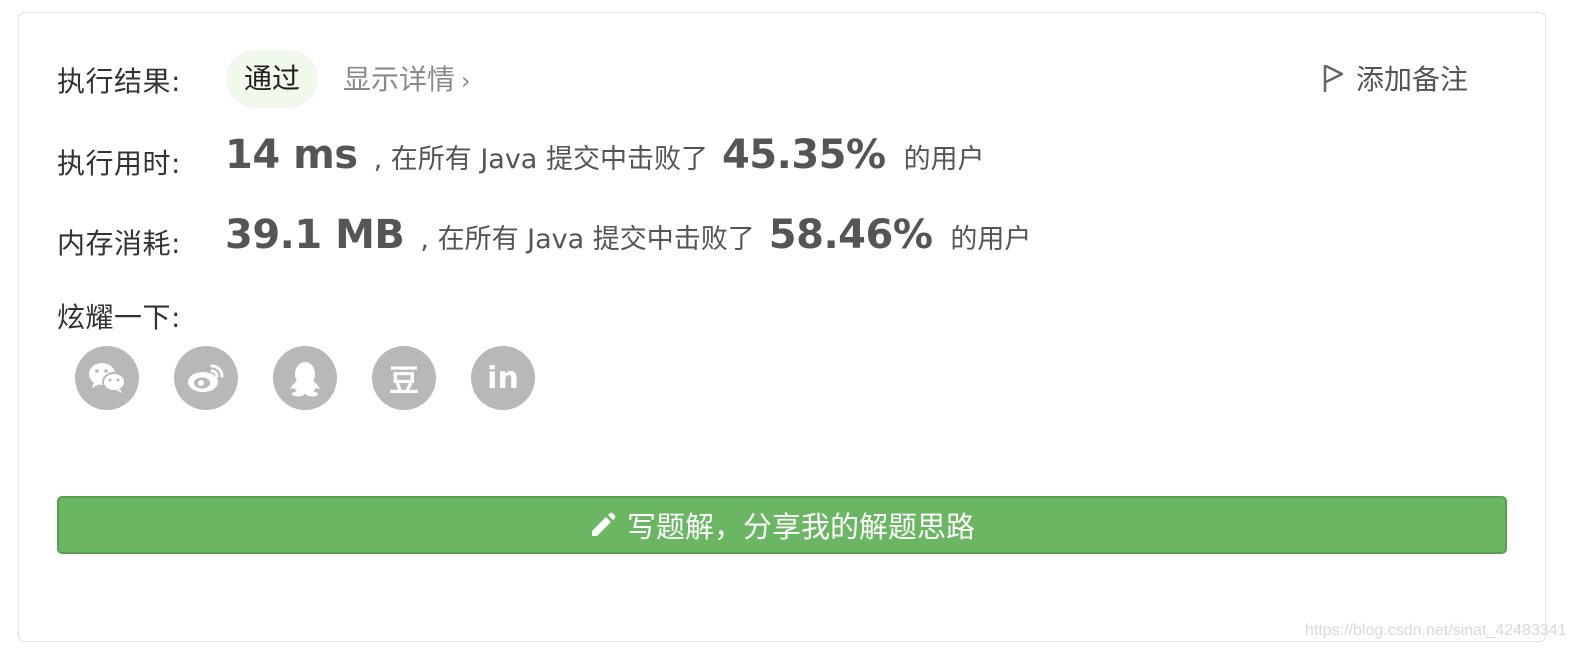 The width and height of the screenshot is (1589, 661). Describe the element at coordinates (800, 527) in the screenshot. I see `write-solution-label: 写题解，分享我的解题思路` at that location.